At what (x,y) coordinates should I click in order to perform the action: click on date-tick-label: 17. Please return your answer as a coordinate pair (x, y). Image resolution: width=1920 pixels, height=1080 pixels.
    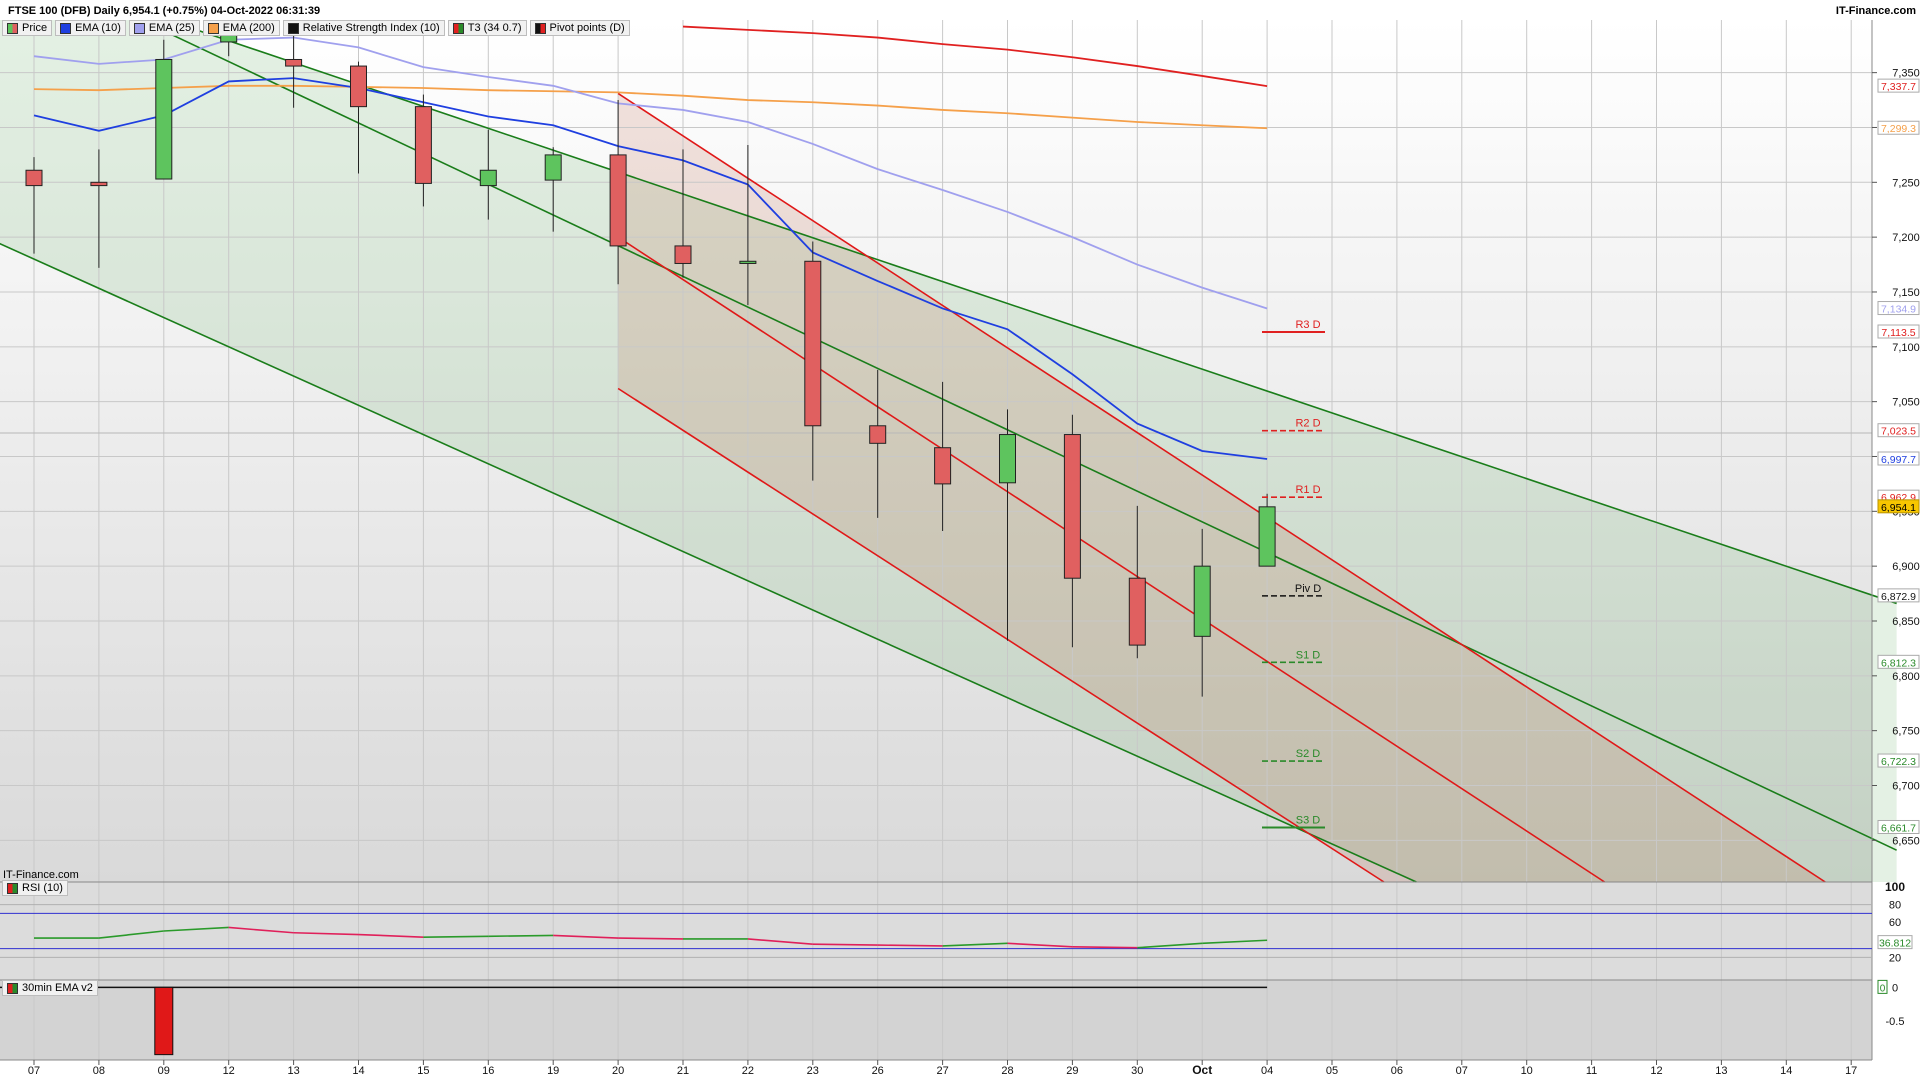
    Looking at the image, I should click on (1851, 1071).